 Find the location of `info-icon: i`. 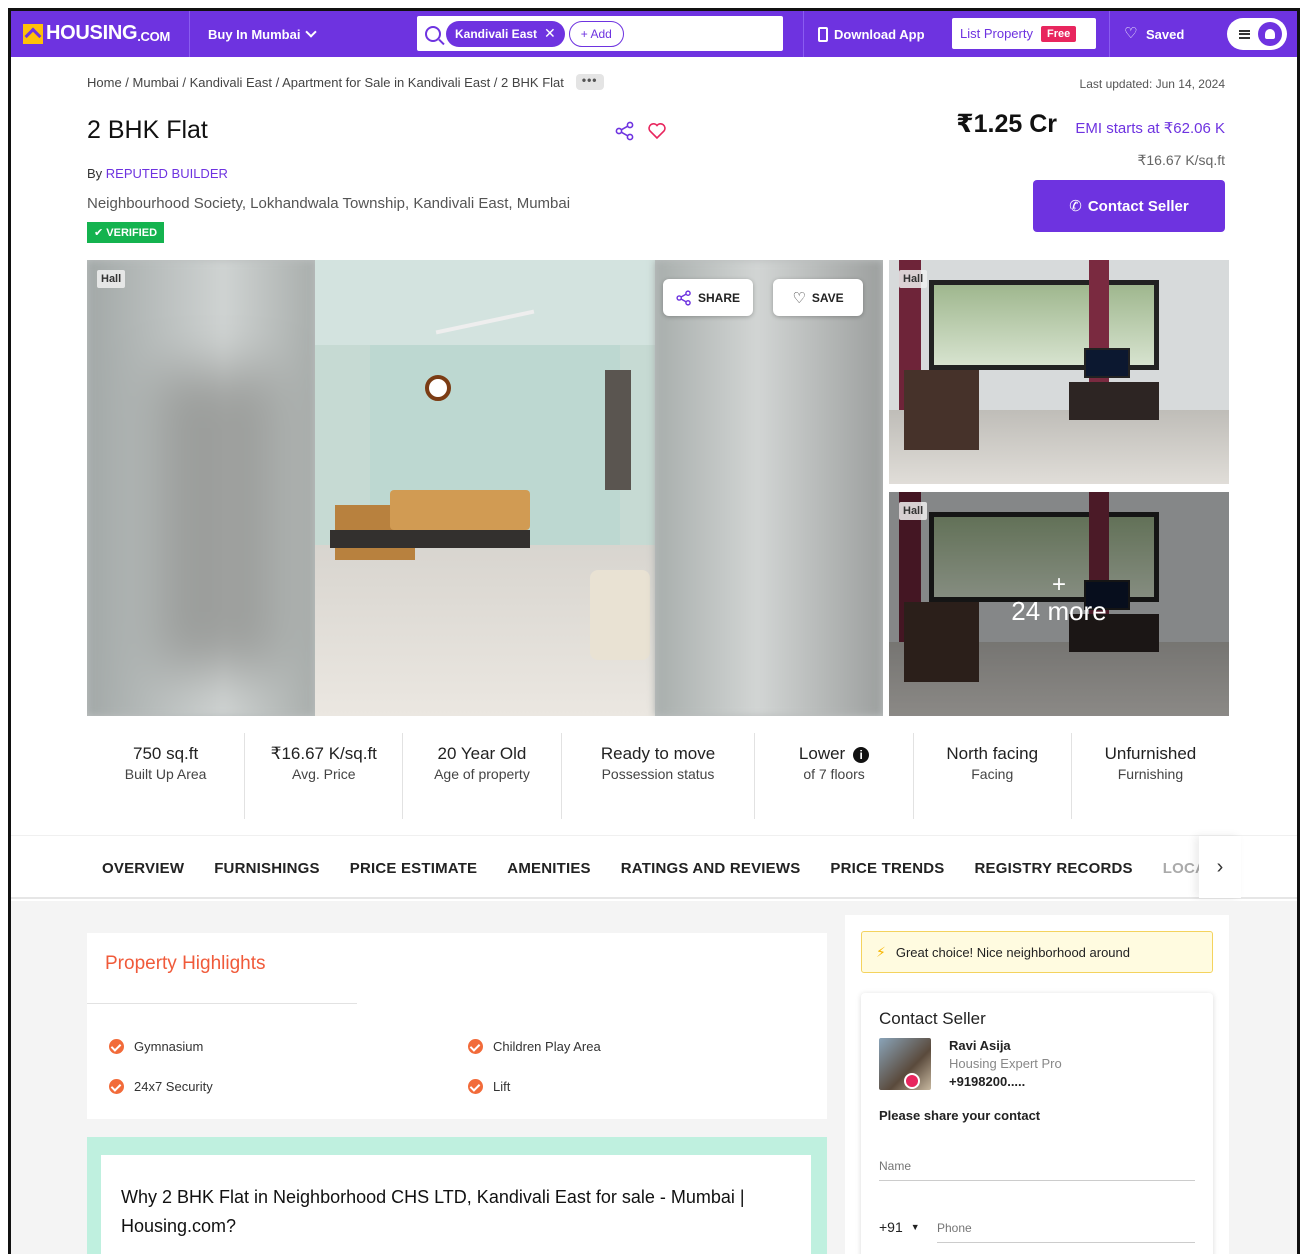

info-icon: i is located at coordinates (861, 755).